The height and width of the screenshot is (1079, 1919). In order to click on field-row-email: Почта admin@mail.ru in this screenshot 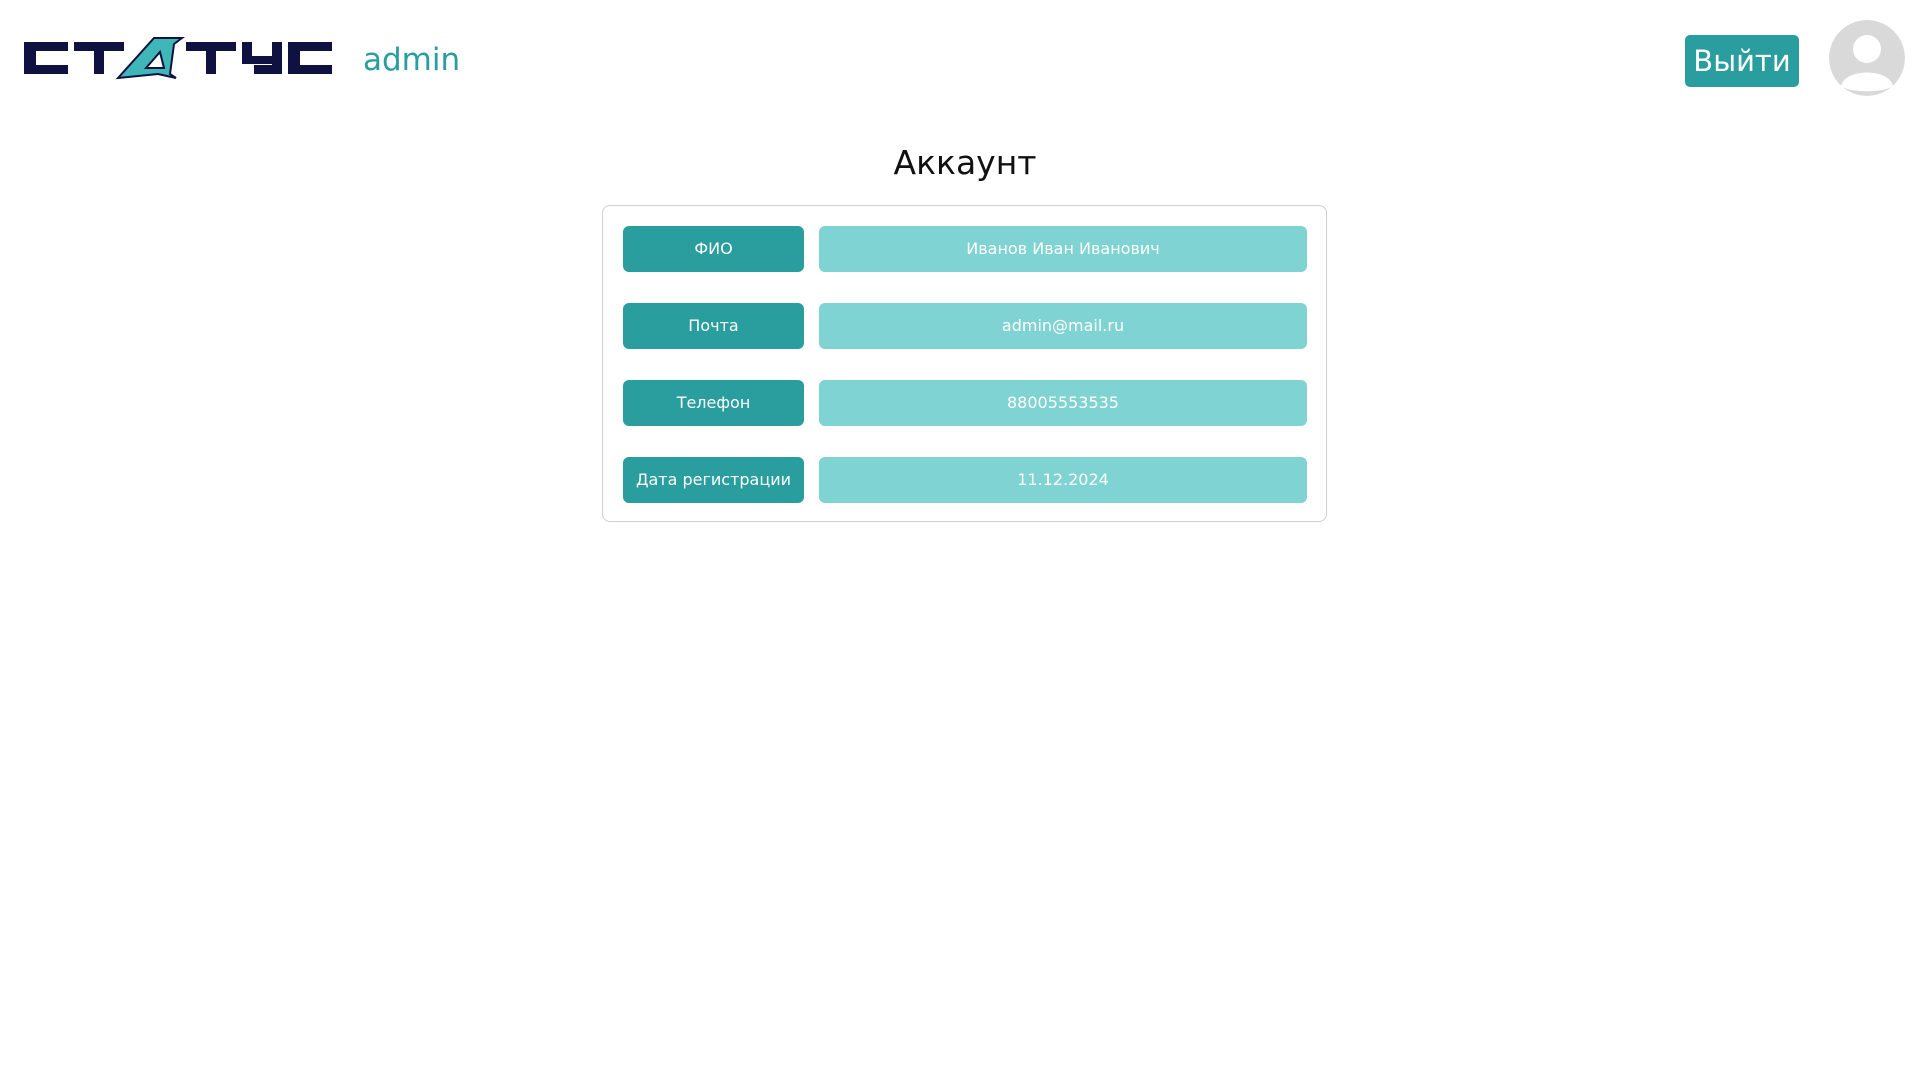, I will do `click(965, 326)`.